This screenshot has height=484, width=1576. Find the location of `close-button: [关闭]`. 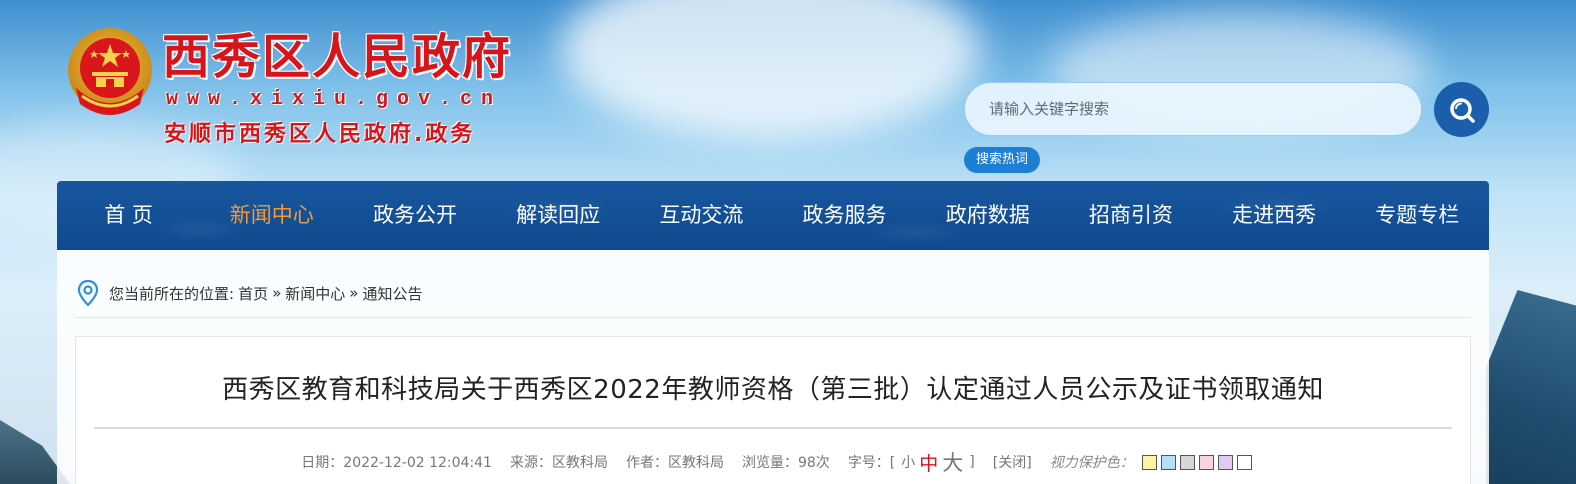

close-button: [关闭] is located at coordinates (1012, 462).